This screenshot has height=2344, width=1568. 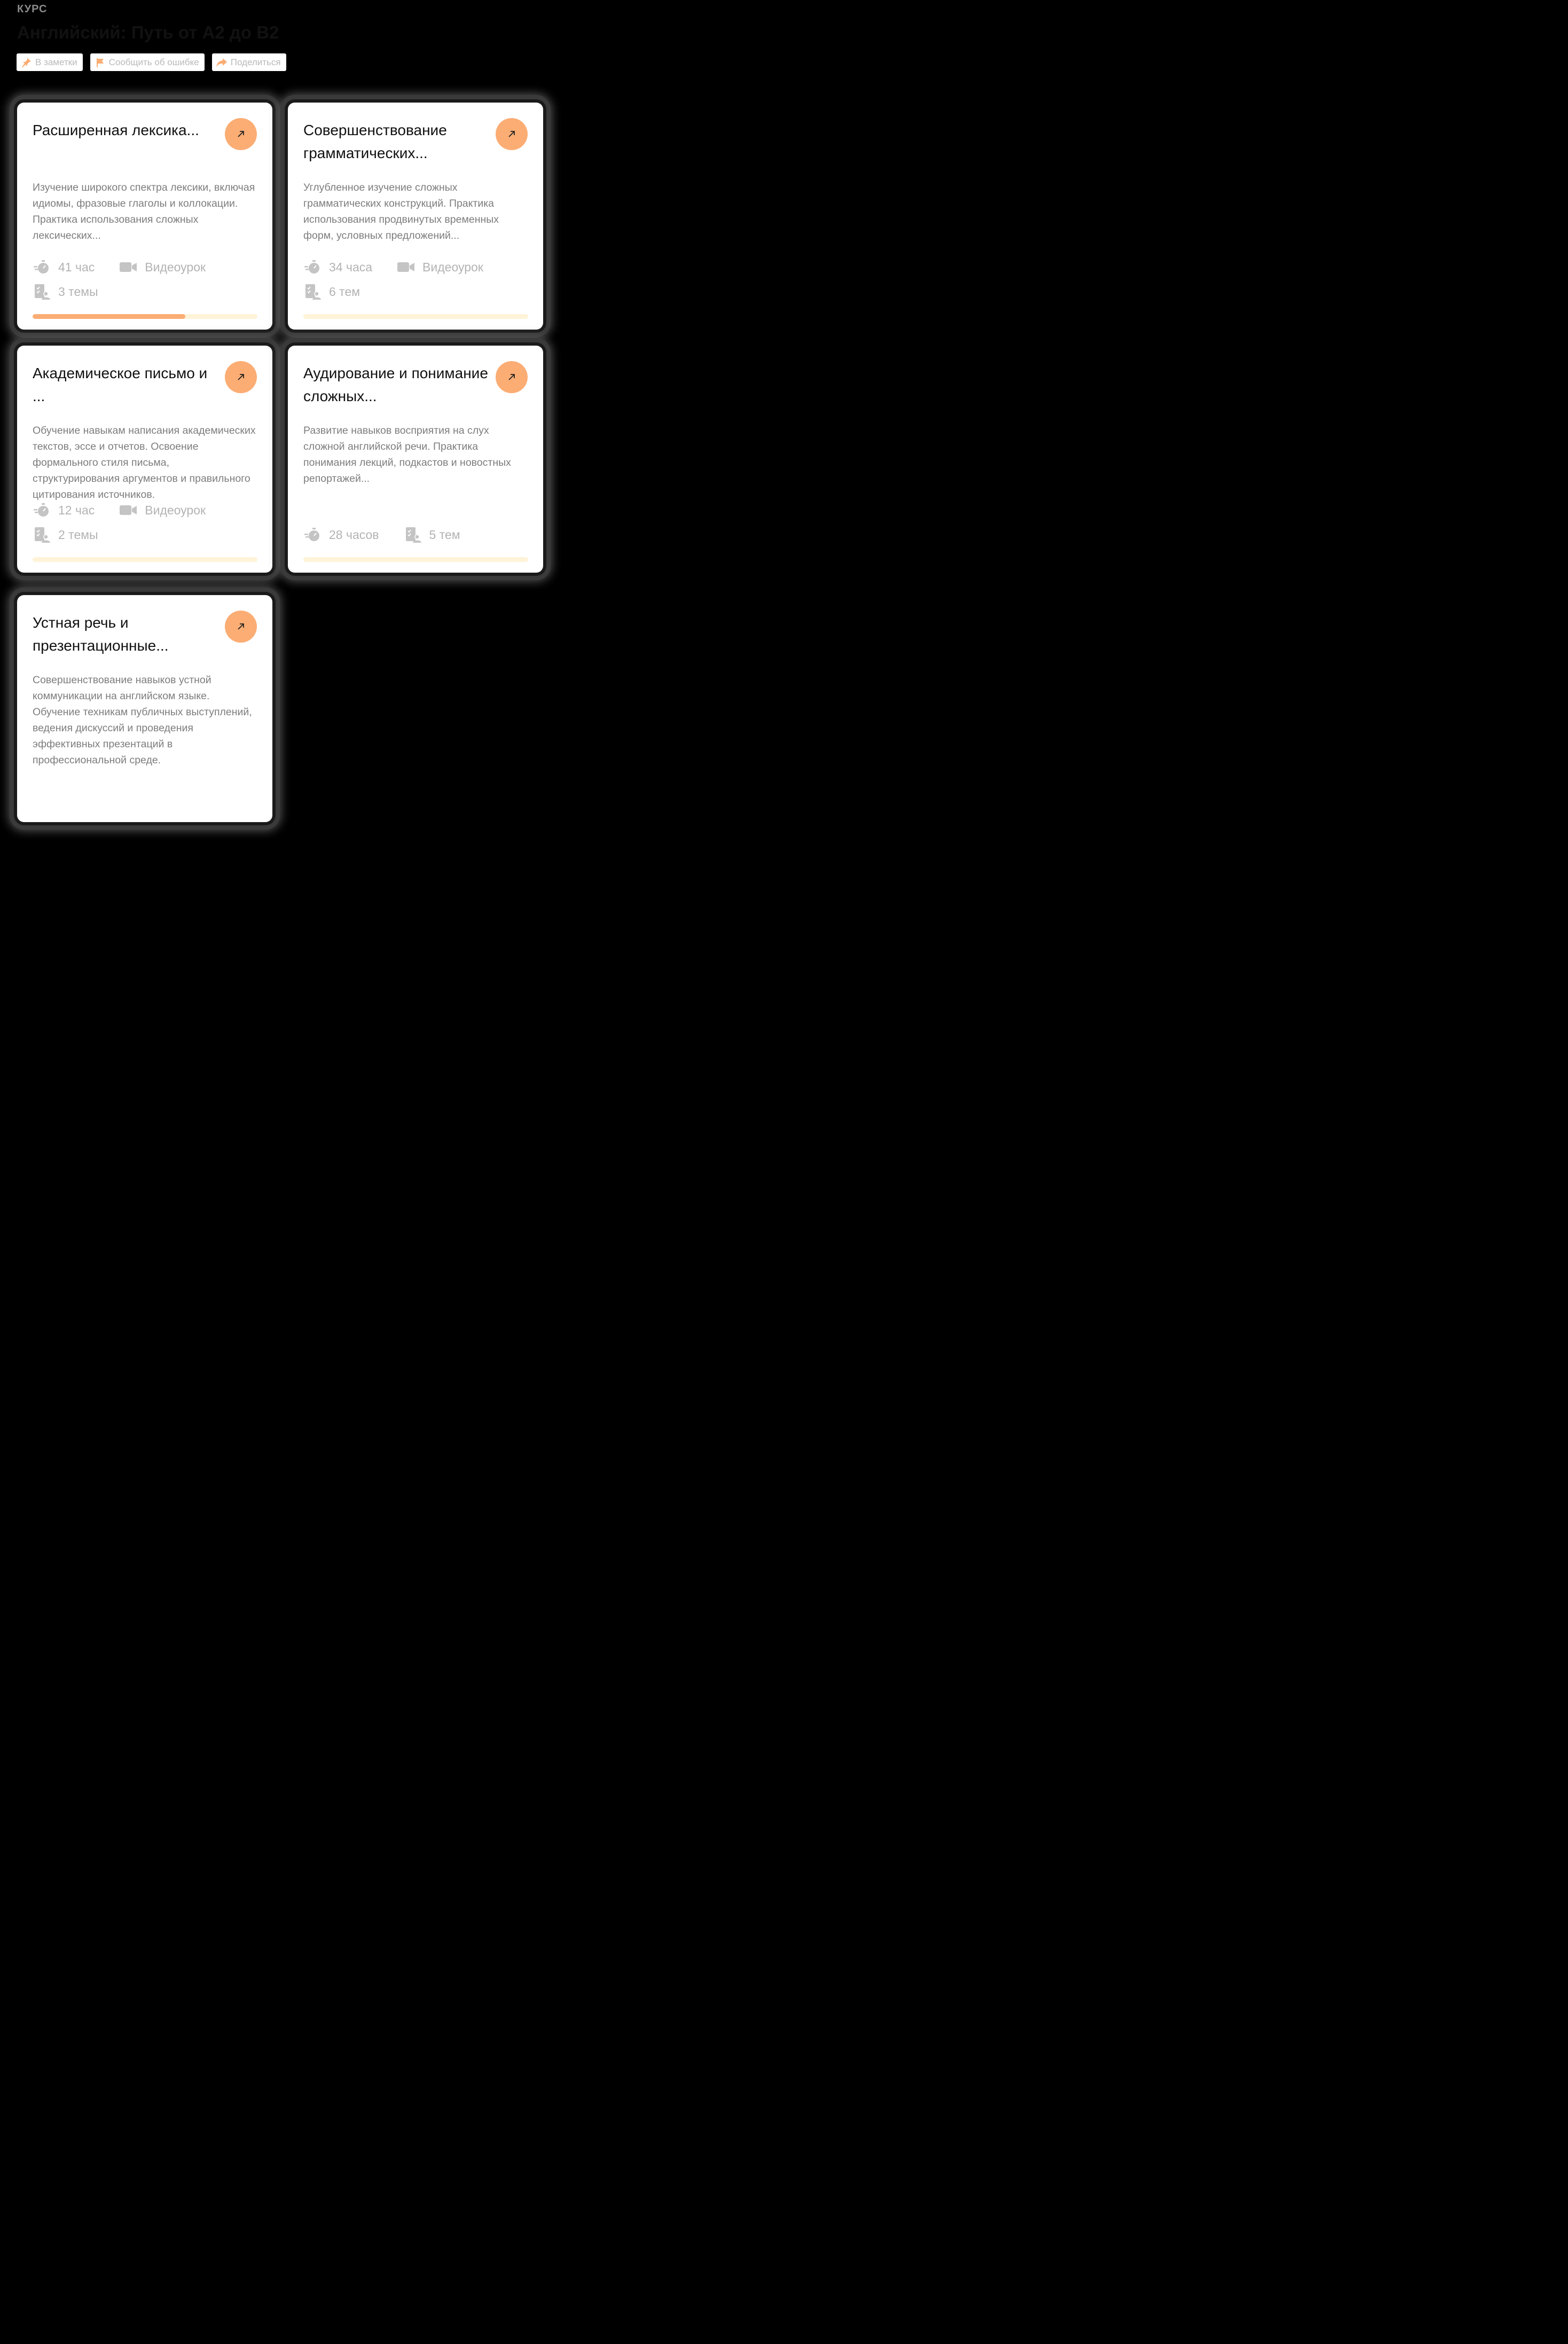 I want to click on card-topics: 5 тем, so click(x=444, y=534).